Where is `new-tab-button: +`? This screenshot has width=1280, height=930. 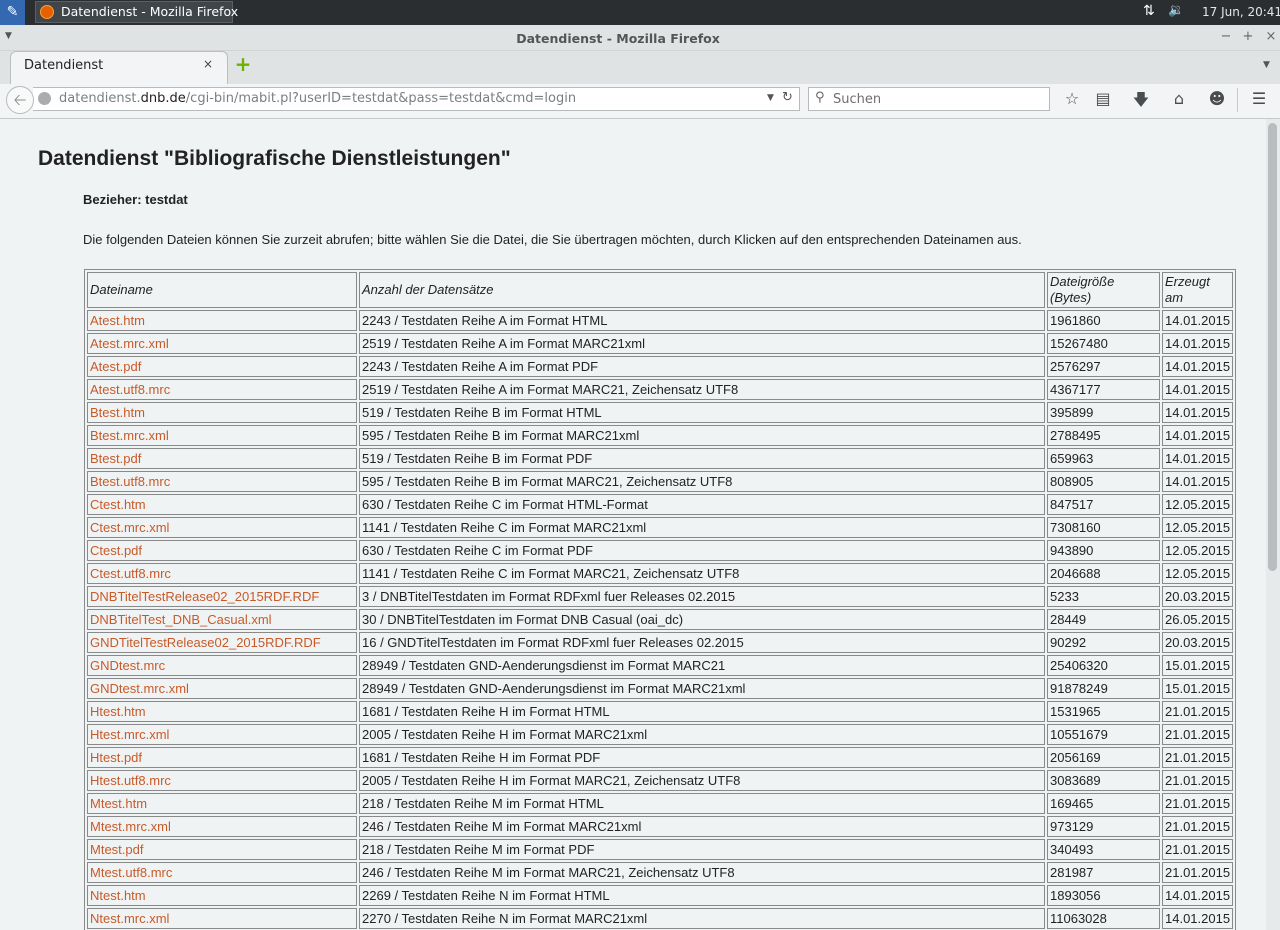
new-tab-button: + is located at coordinates (243, 64).